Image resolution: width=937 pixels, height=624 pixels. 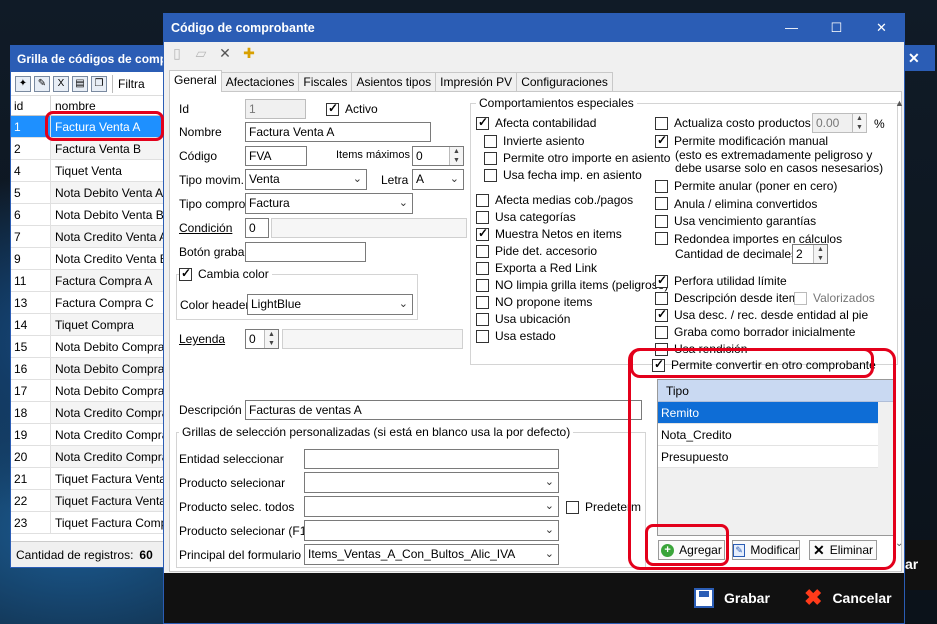 I want to click on option-checkbox: Usa rendición, so click(x=701, y=349).